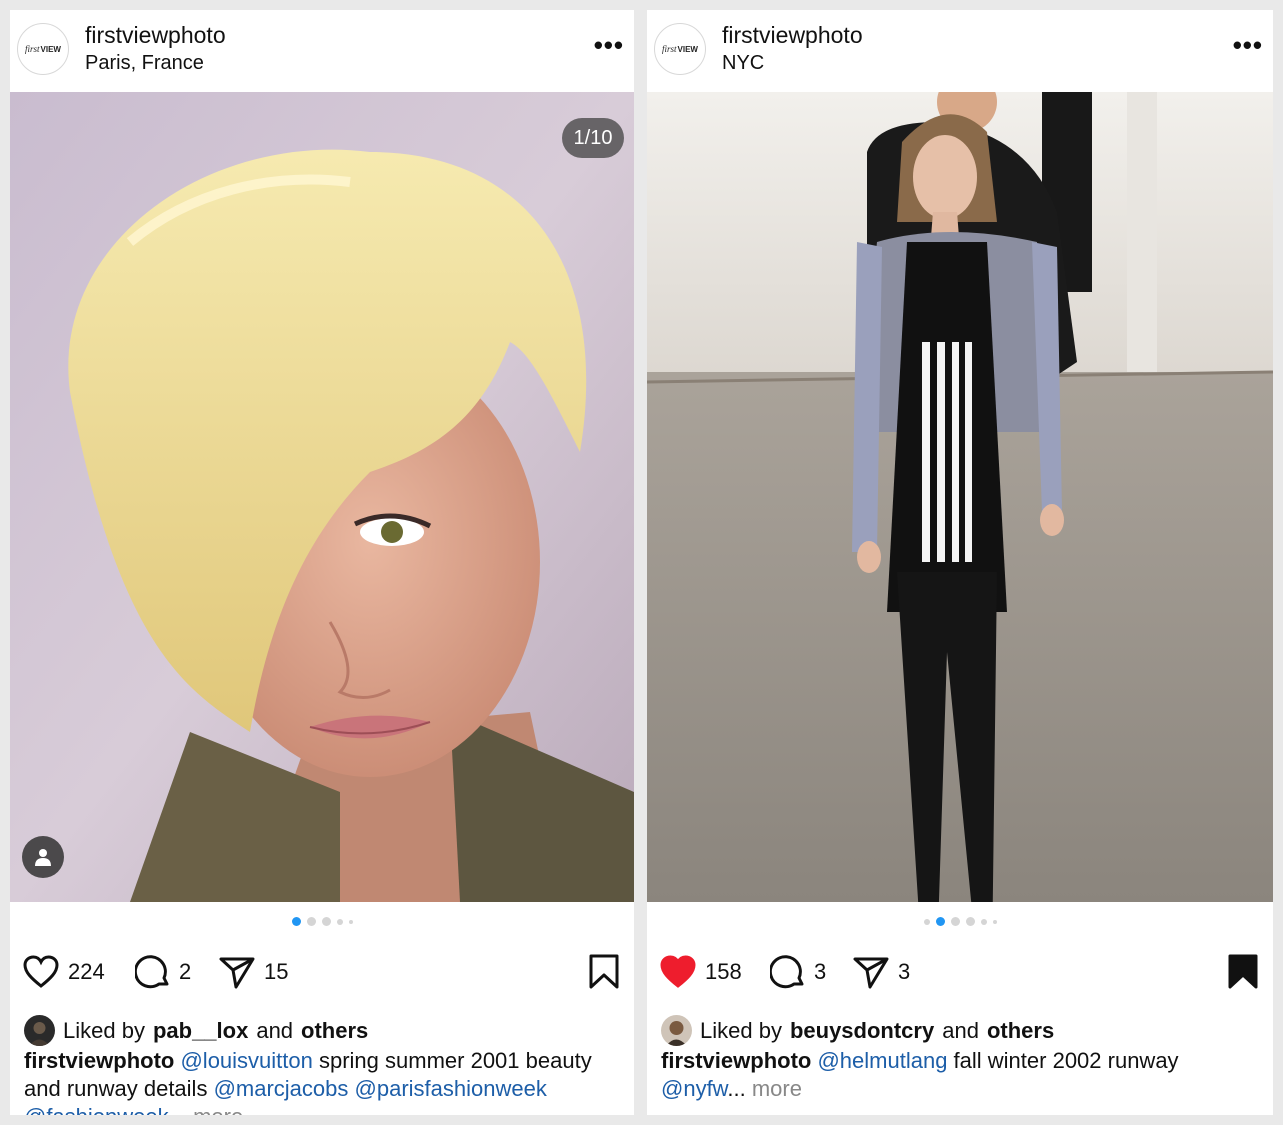  I want to click on tagged-people-button, so click(43, 857).